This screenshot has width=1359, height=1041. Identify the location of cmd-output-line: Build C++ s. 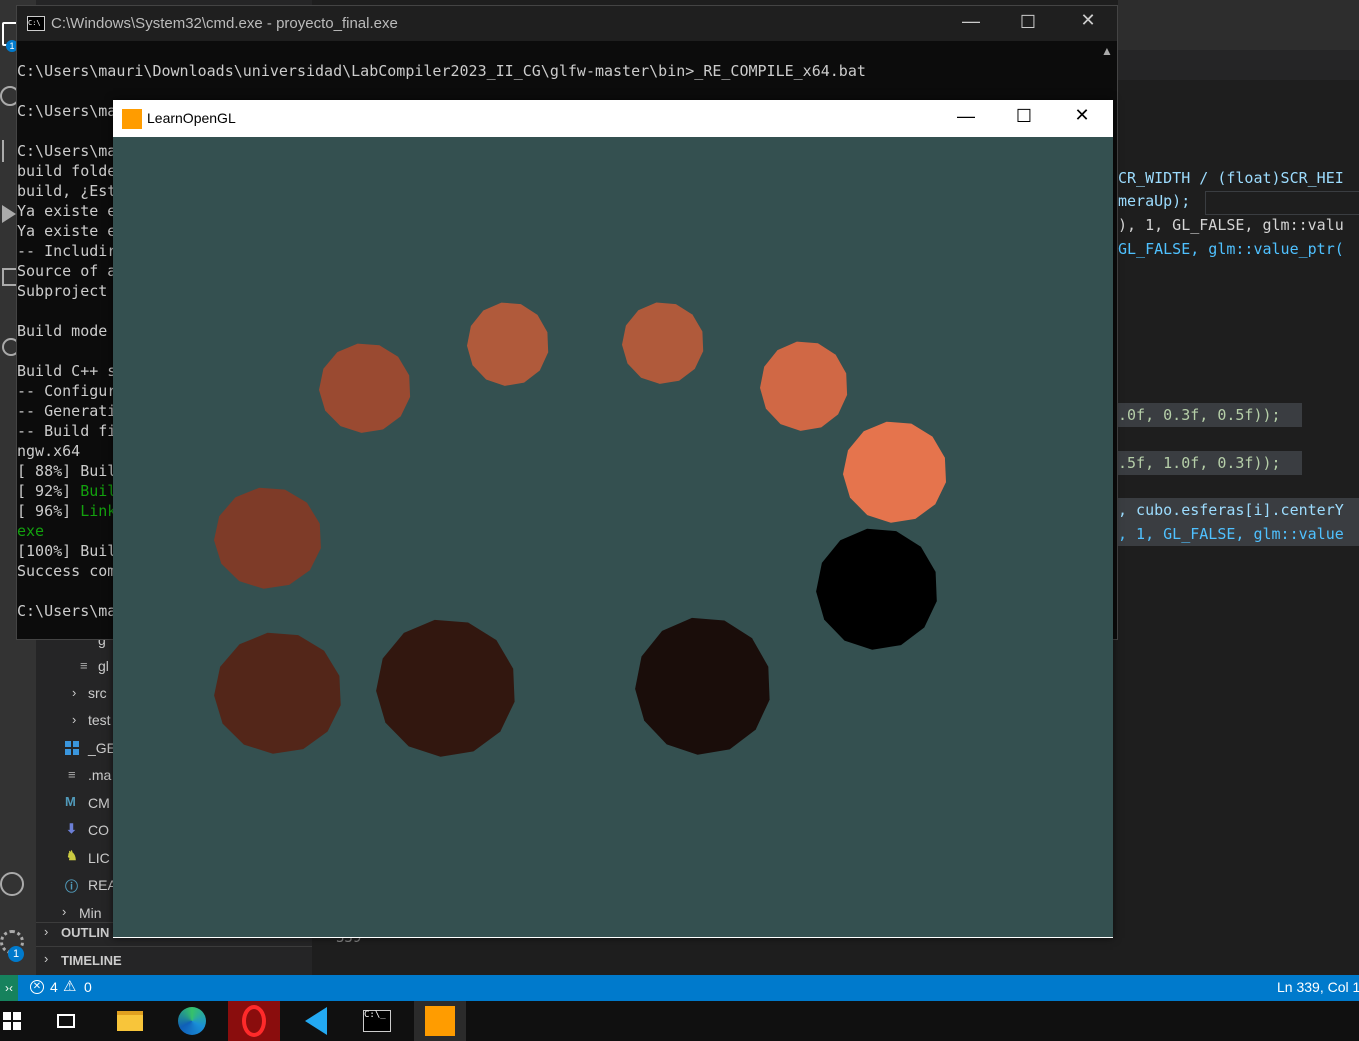
(67, 371).